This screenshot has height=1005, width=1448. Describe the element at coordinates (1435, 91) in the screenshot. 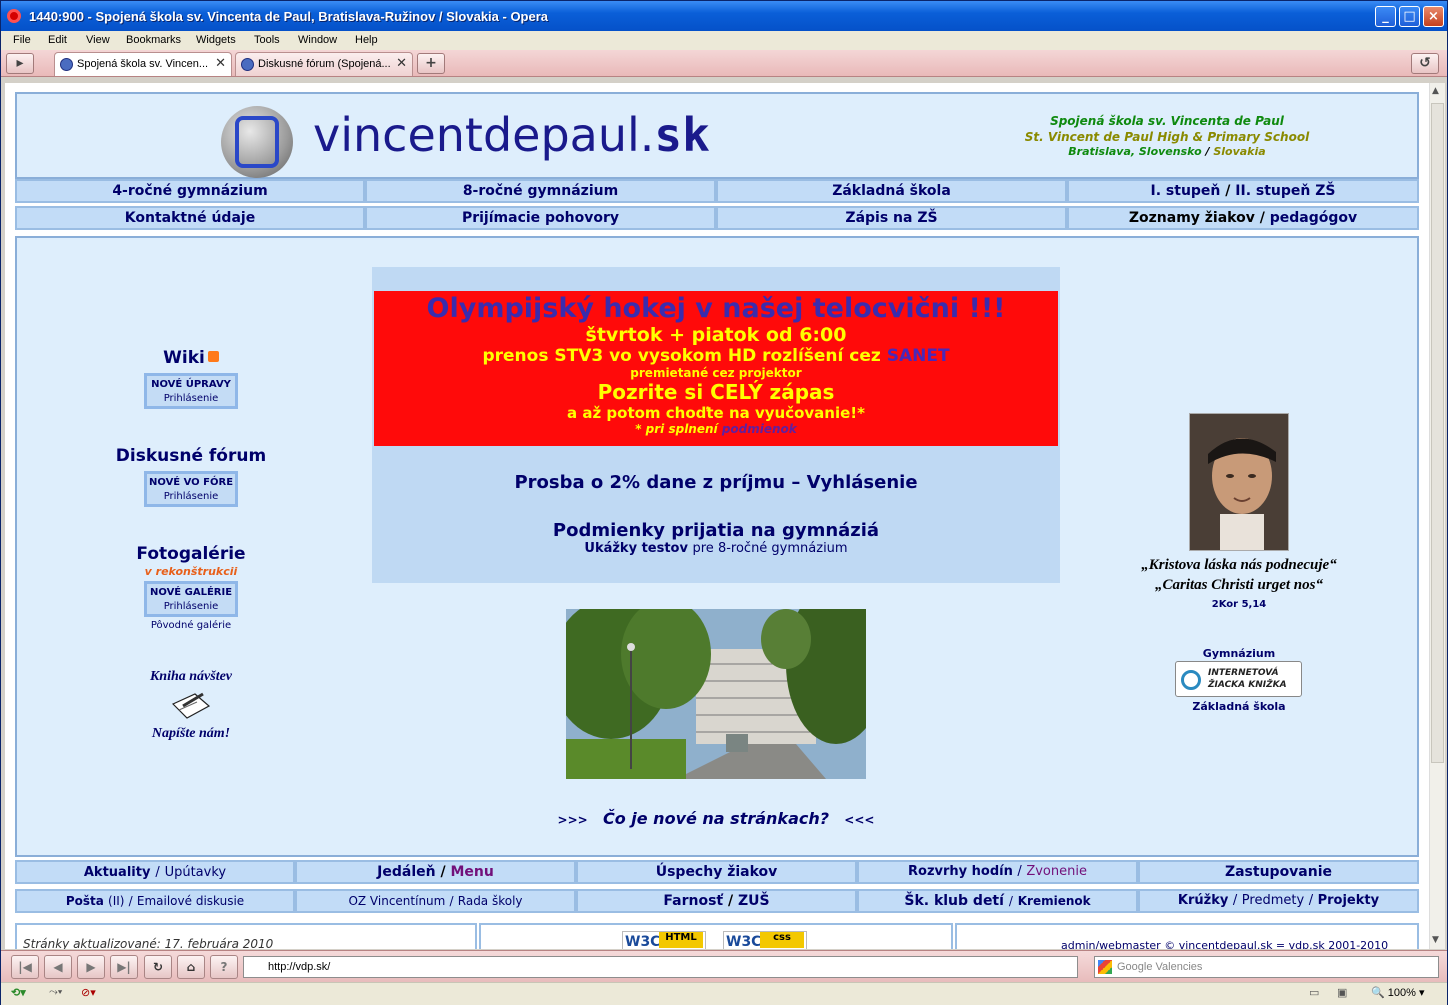

I see `scroll-up-icon: ▲` at that location.